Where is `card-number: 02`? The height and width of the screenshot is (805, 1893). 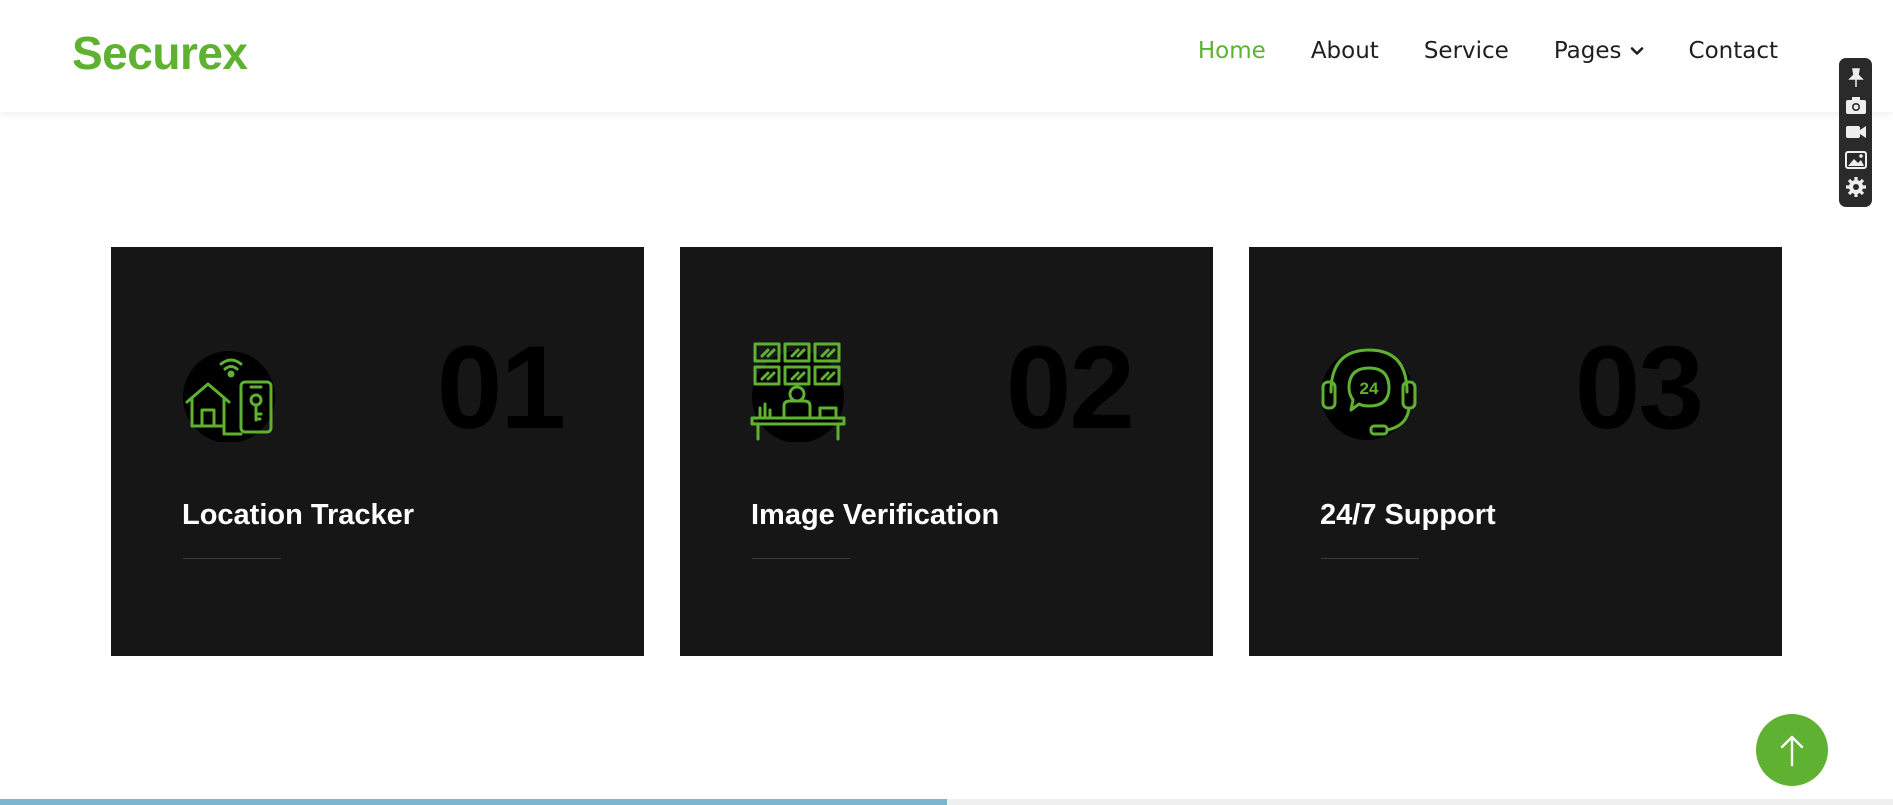
card-number: 02 is located at coordinates (1070, 388).